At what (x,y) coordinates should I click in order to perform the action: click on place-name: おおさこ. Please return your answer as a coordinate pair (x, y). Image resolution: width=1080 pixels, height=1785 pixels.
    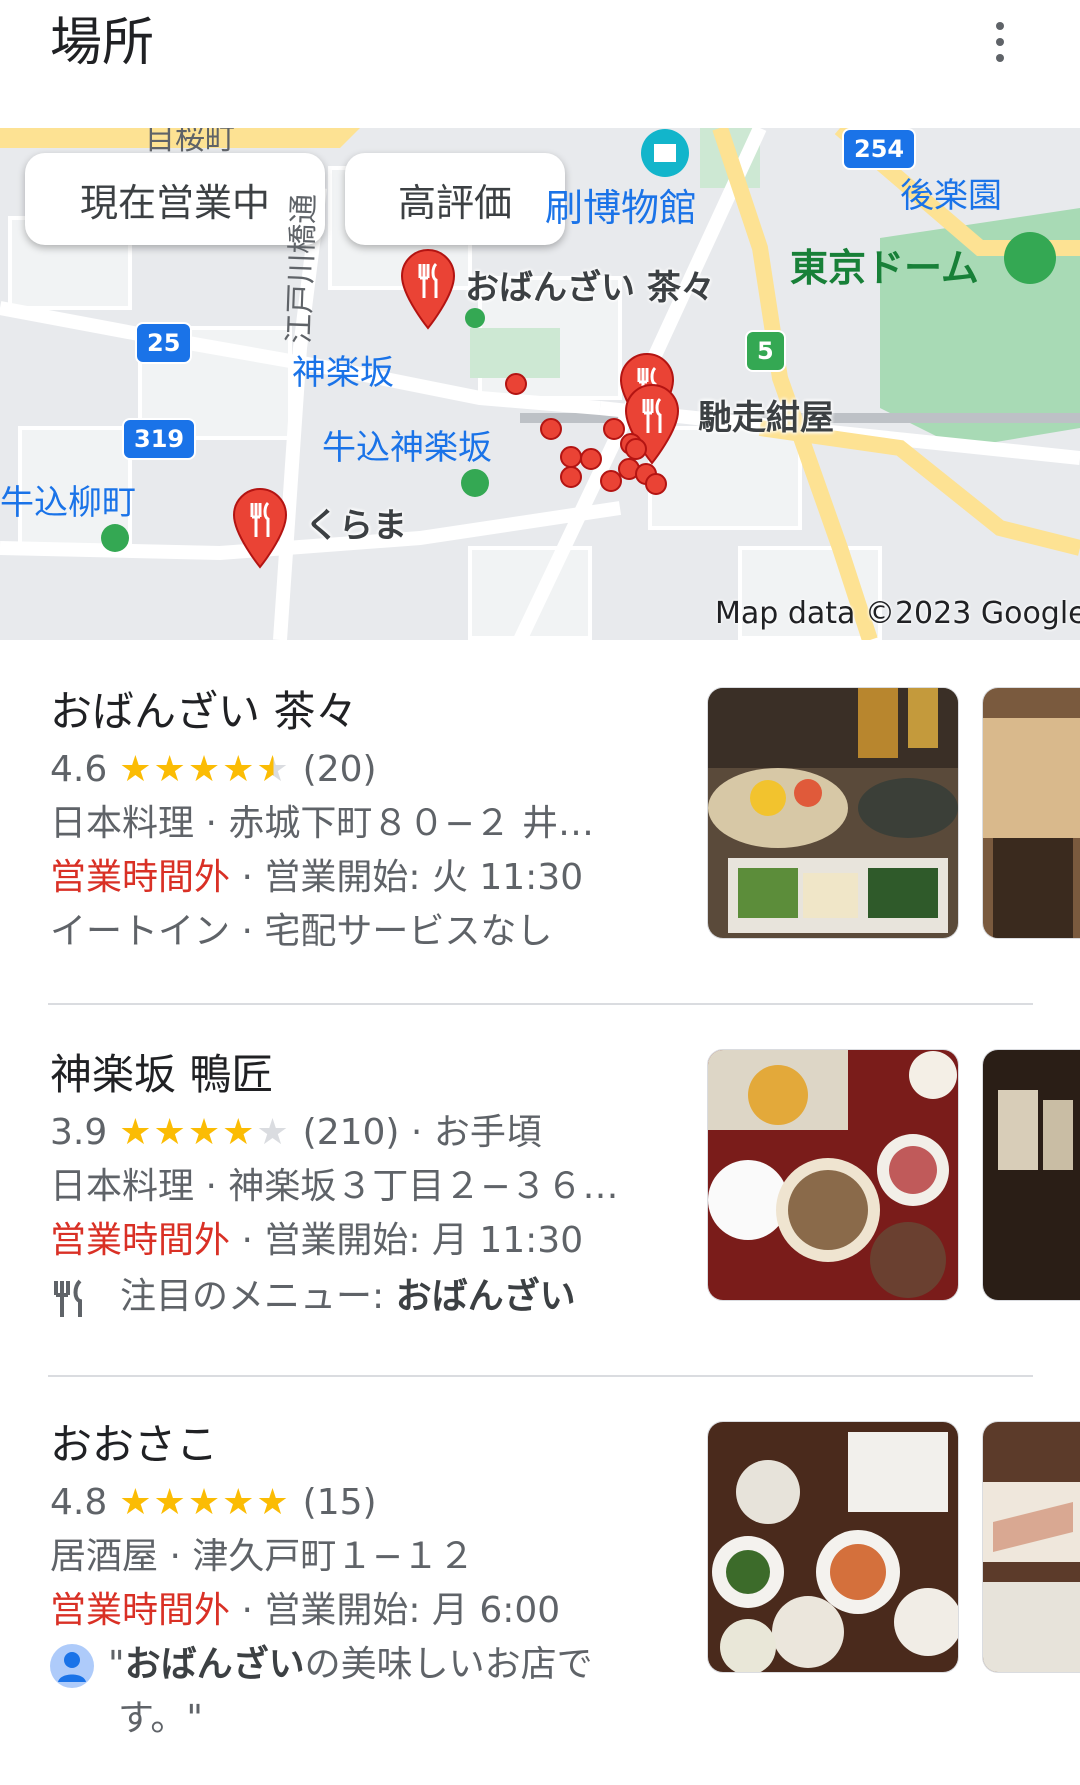
    Looking at the image, I should click on (134, 1444).